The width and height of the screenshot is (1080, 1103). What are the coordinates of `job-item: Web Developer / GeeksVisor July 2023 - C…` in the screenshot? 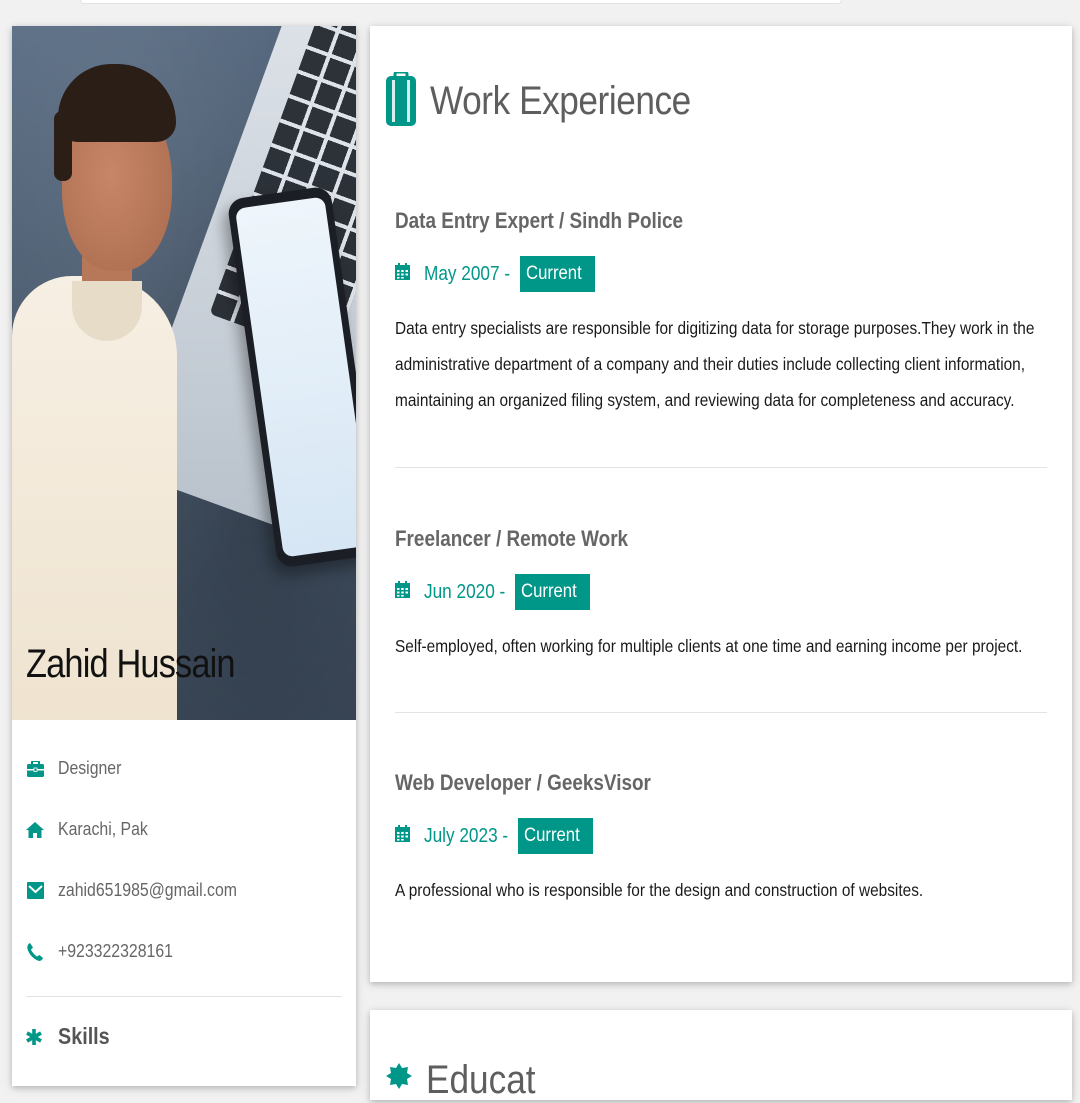 It's located at (721, 839).